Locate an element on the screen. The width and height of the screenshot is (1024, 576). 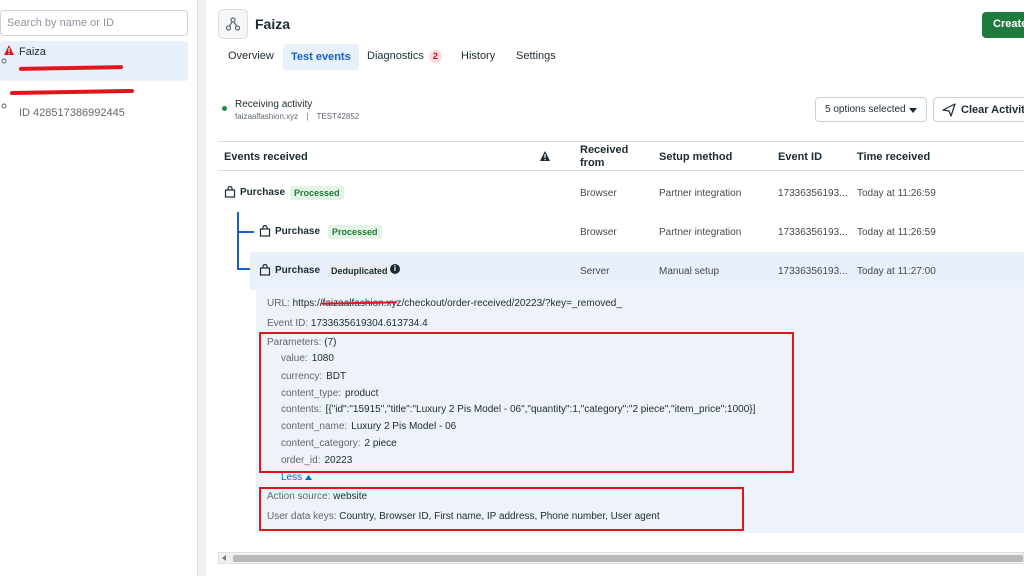
pixel-header-icon is located at coordinates (233, 24).